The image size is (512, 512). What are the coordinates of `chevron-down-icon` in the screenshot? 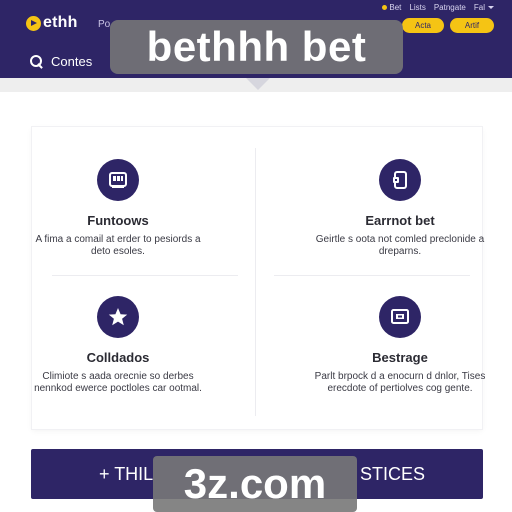 It's located at (491, 7).